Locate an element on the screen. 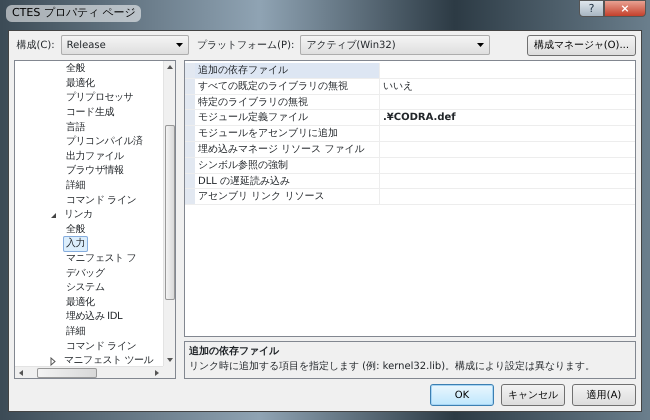  configuration-dropdown: Release is located at coordinates (124, 45).